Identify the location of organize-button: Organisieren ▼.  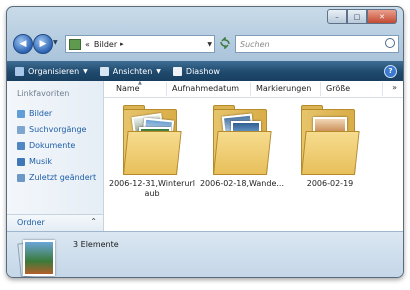
(51, 71).